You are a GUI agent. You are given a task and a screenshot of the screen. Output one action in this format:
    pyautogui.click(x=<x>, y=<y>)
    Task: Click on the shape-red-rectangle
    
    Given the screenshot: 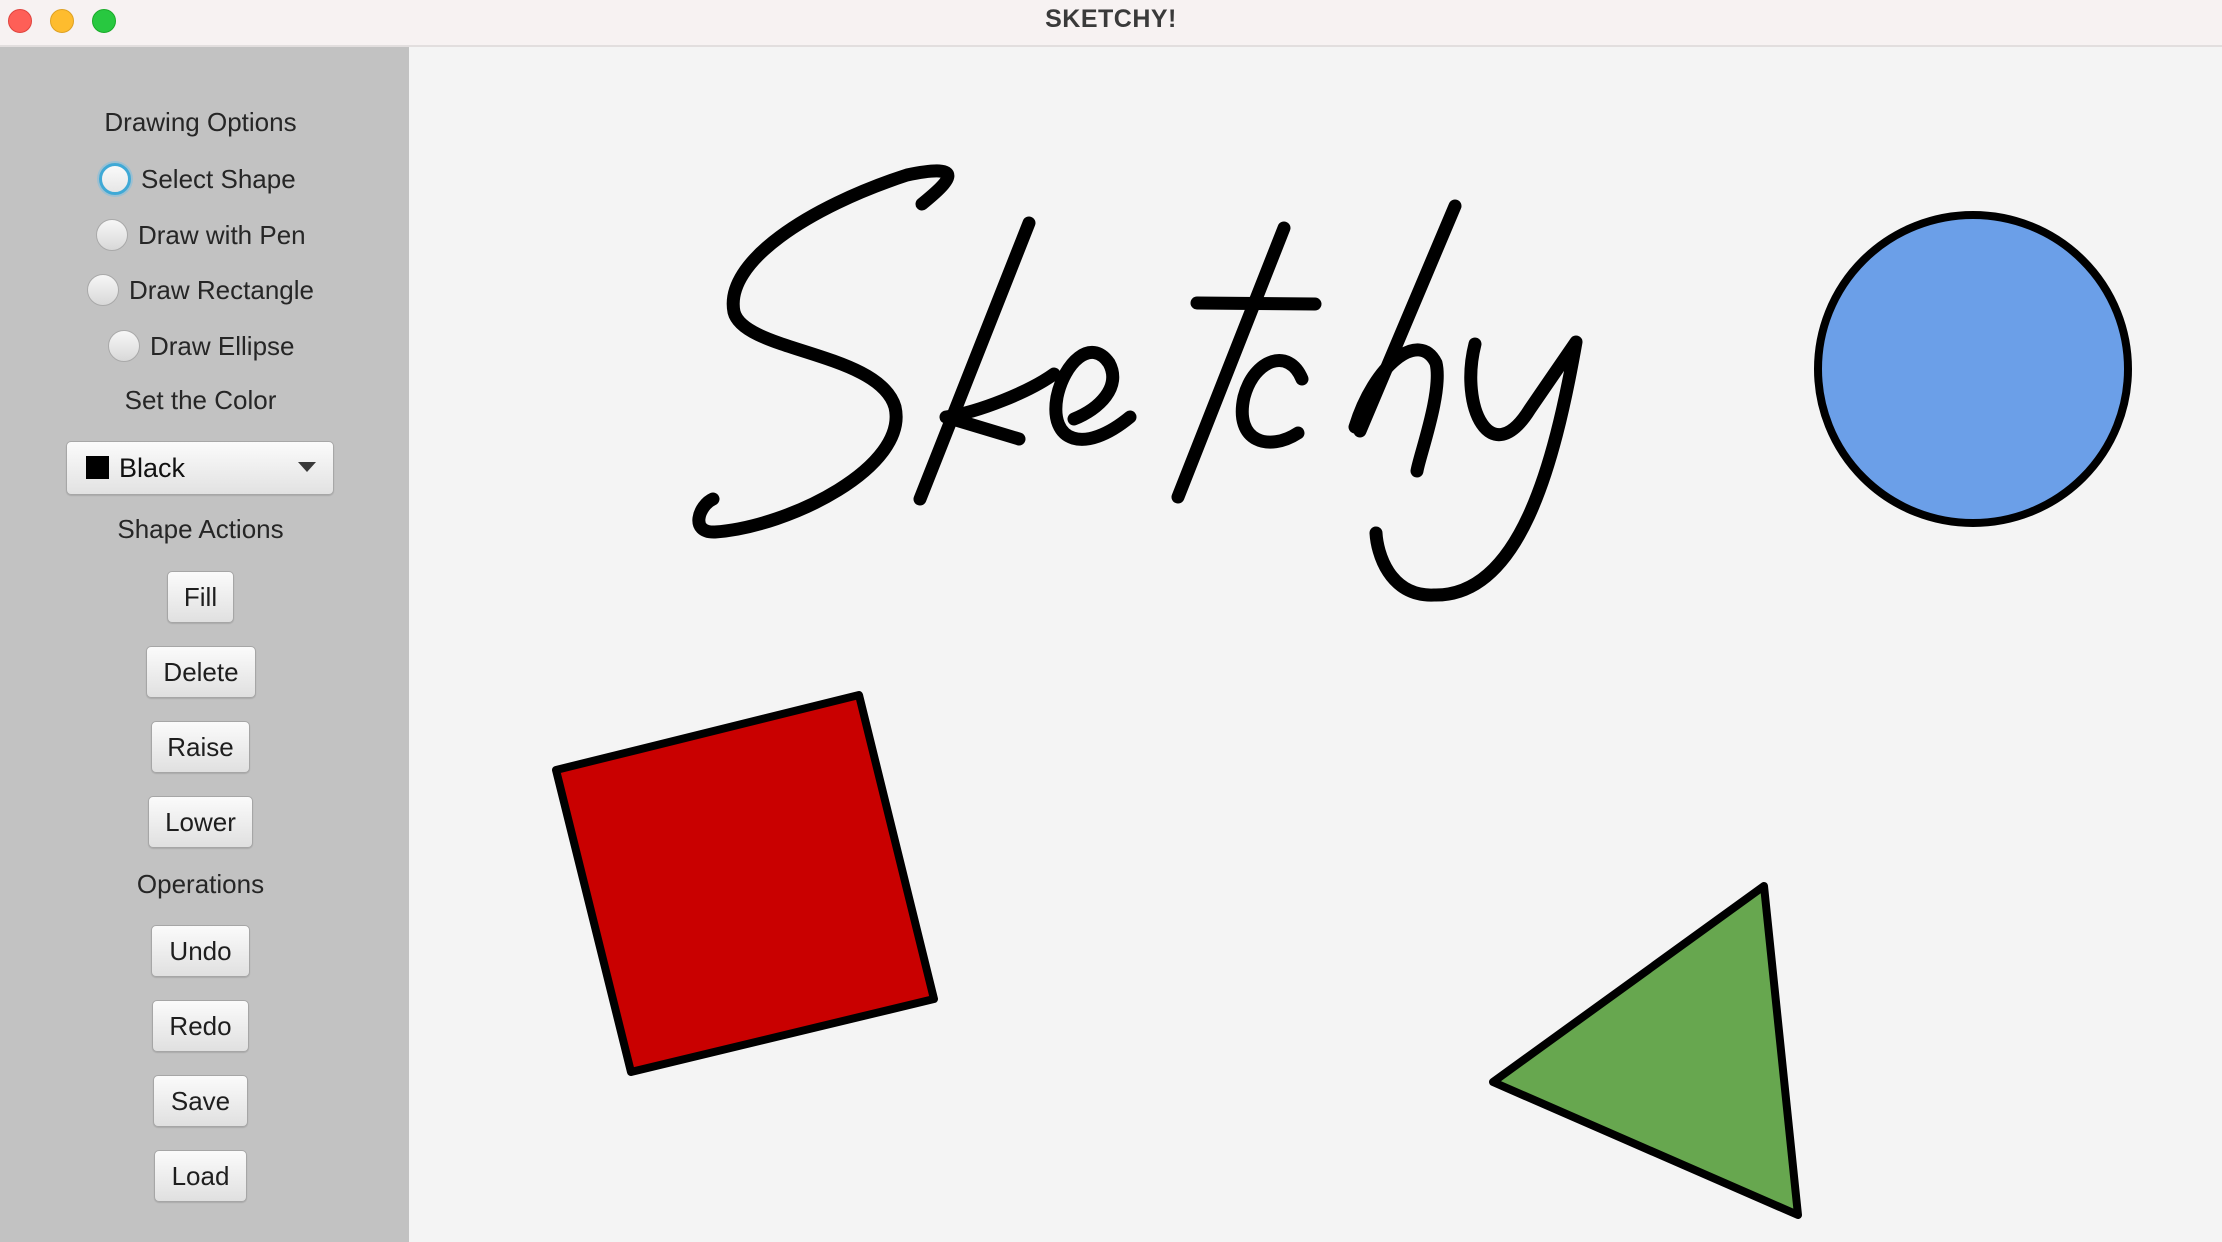 What is the action you would take?
    pyautogui.click(x=745, y=883)
    